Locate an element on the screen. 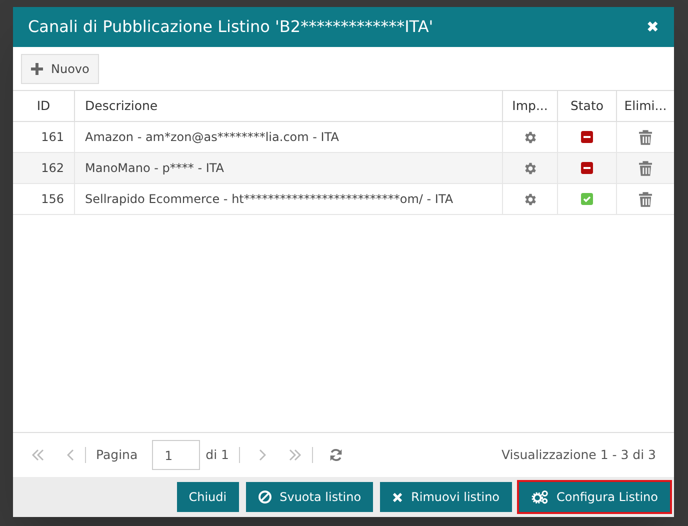  table-cell-text: ManoMano - p**** - ITA is located at coordinates (154, 168).